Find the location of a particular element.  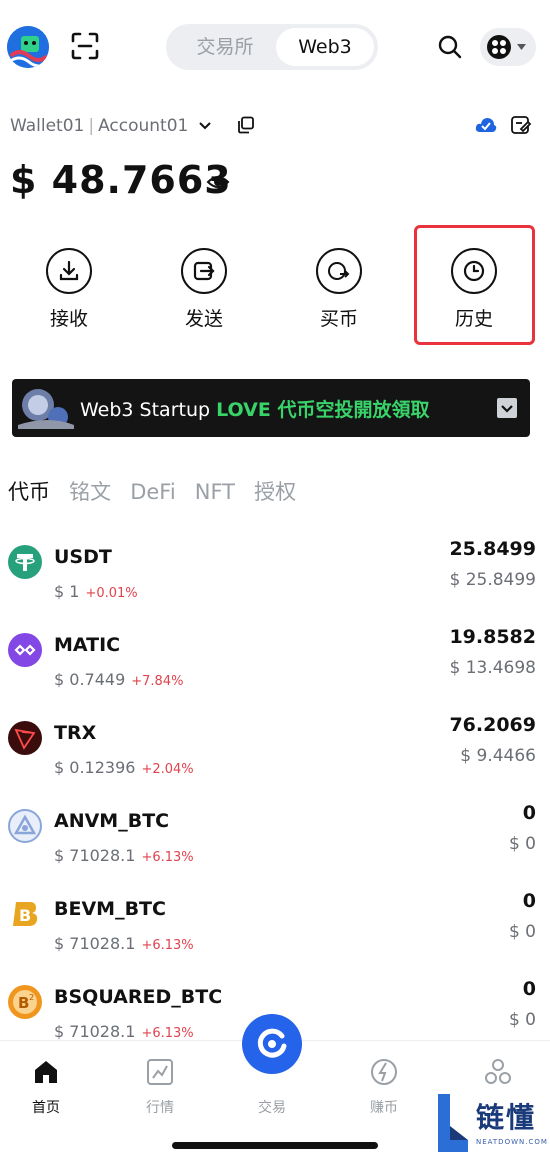

token-price: $ 0.7449 +7.84% is located at coordinates (118, 679).